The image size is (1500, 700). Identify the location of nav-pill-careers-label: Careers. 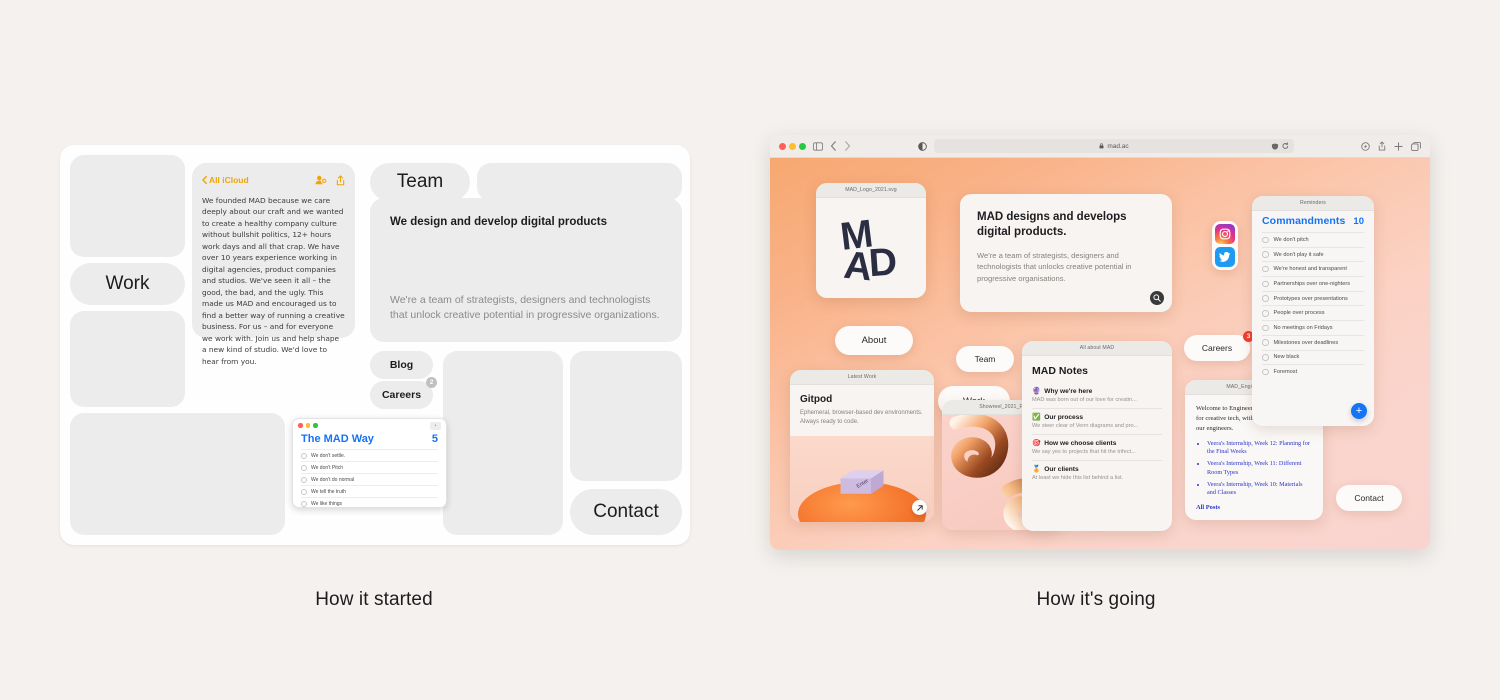
(1217, 348).